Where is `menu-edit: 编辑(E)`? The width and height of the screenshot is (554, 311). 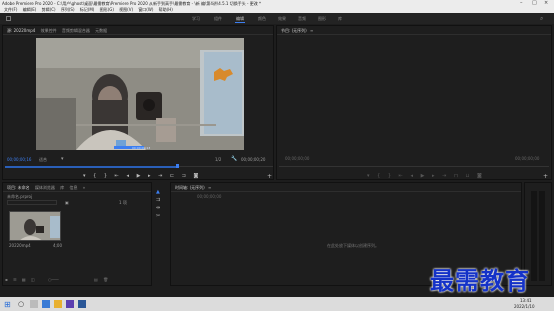 menu-edit: 编辑(E) is located at coordinates (30, 9).